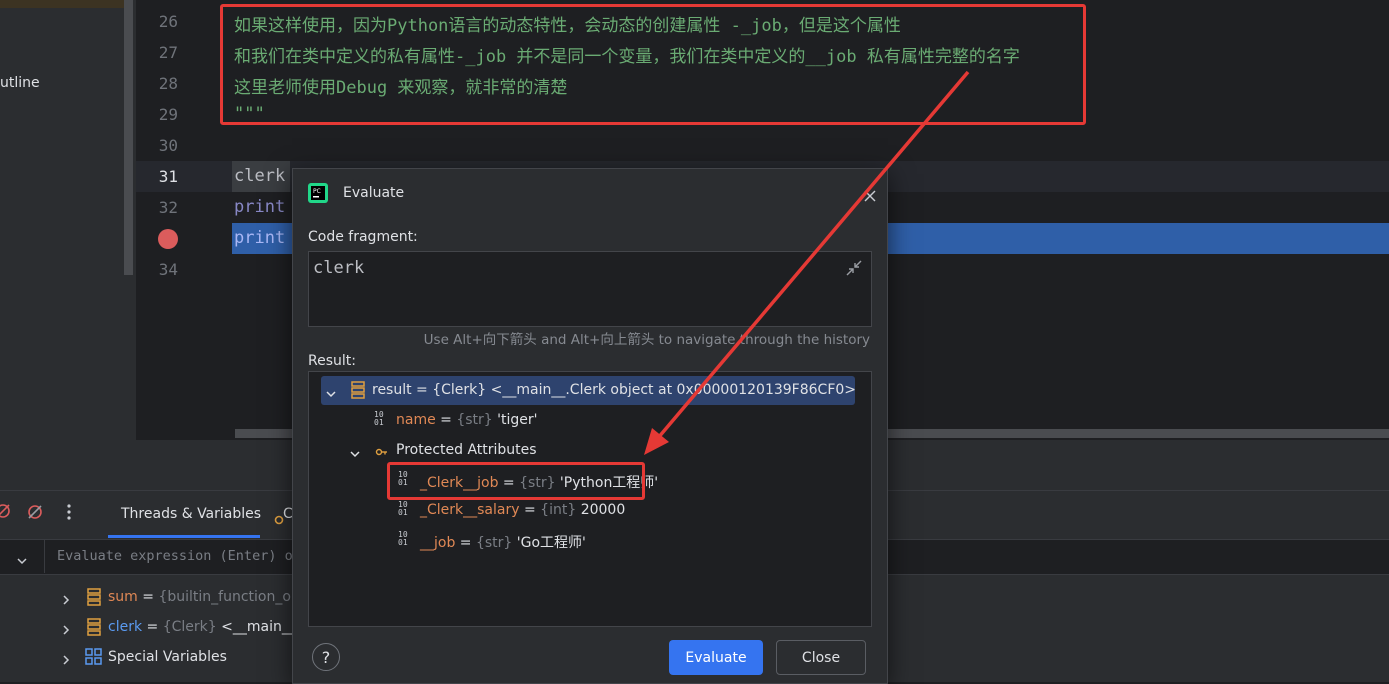 This screenshot has height=684, width=1389. I want to click on tab-threads-variables: Threads & Variables, so click(191, 514).